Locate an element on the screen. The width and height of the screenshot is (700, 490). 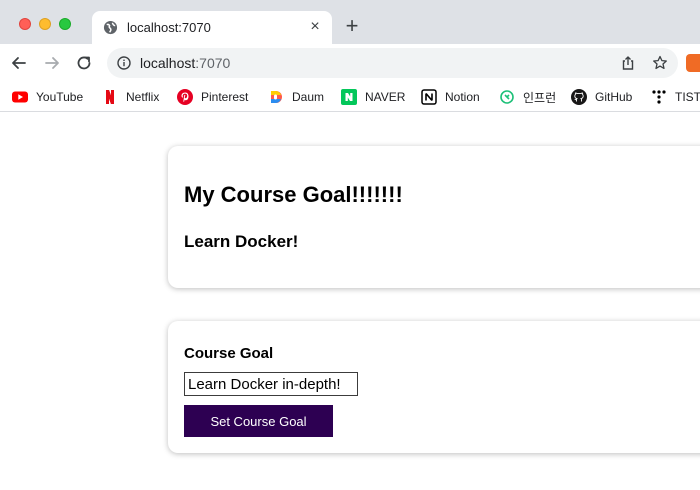
bookmark-naver: NAVER is located at coordinates (373, 97).